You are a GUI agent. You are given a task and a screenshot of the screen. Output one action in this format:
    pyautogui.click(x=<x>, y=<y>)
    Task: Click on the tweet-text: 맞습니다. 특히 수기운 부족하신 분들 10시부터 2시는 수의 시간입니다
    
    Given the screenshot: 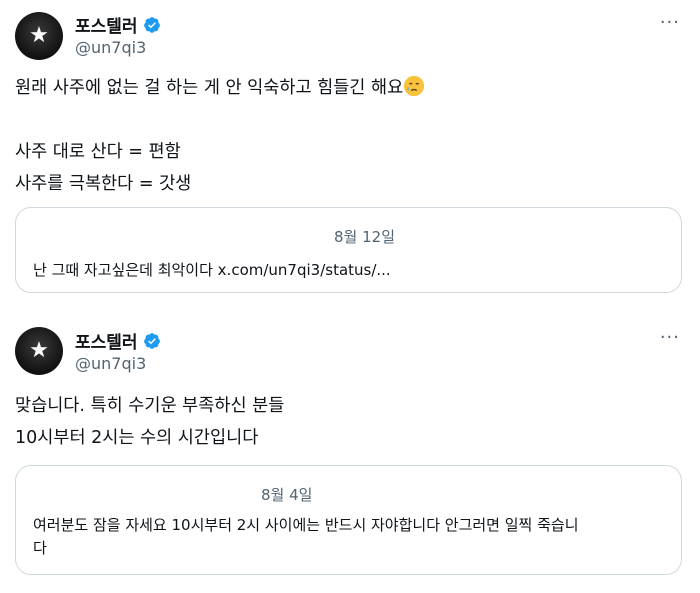 What is the action you would take?
    pyautogui.click(x=149, y=422)
    